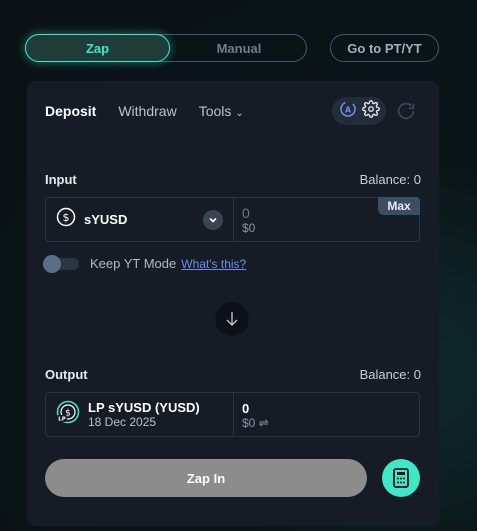 The width and height of the screenshot is (477, 531). What do you see at coordinates (133, 263) in the screenshot?
I see `keep-yt-mode-label: Keep YT Mode` at bounding box center [133, 263].